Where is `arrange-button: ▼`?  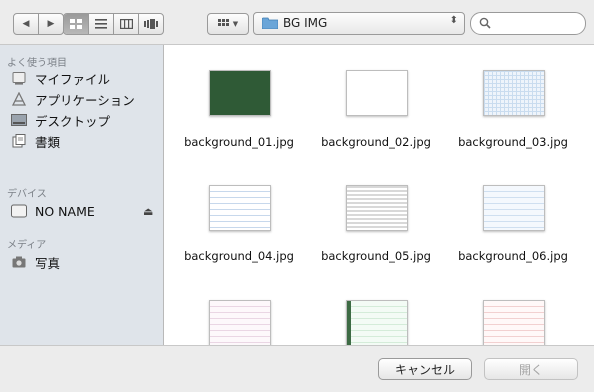
arrange-button: ▼ is located at coordinates (228, 24).